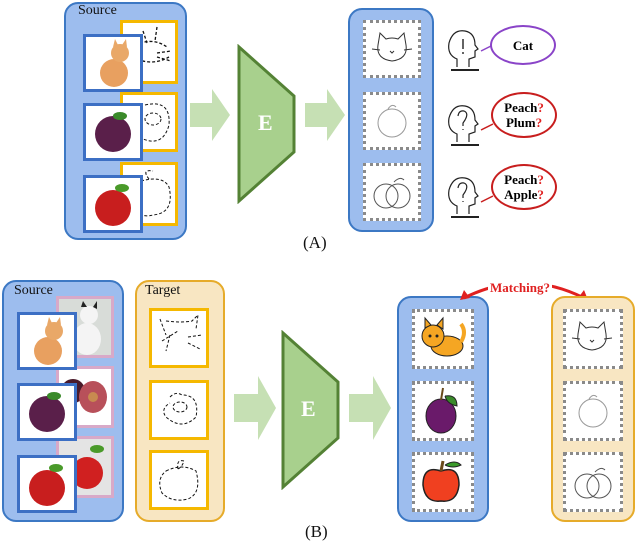 The image size is (640, 546). I want to click on panel-b-source-photo-plum, so click(47, 412).